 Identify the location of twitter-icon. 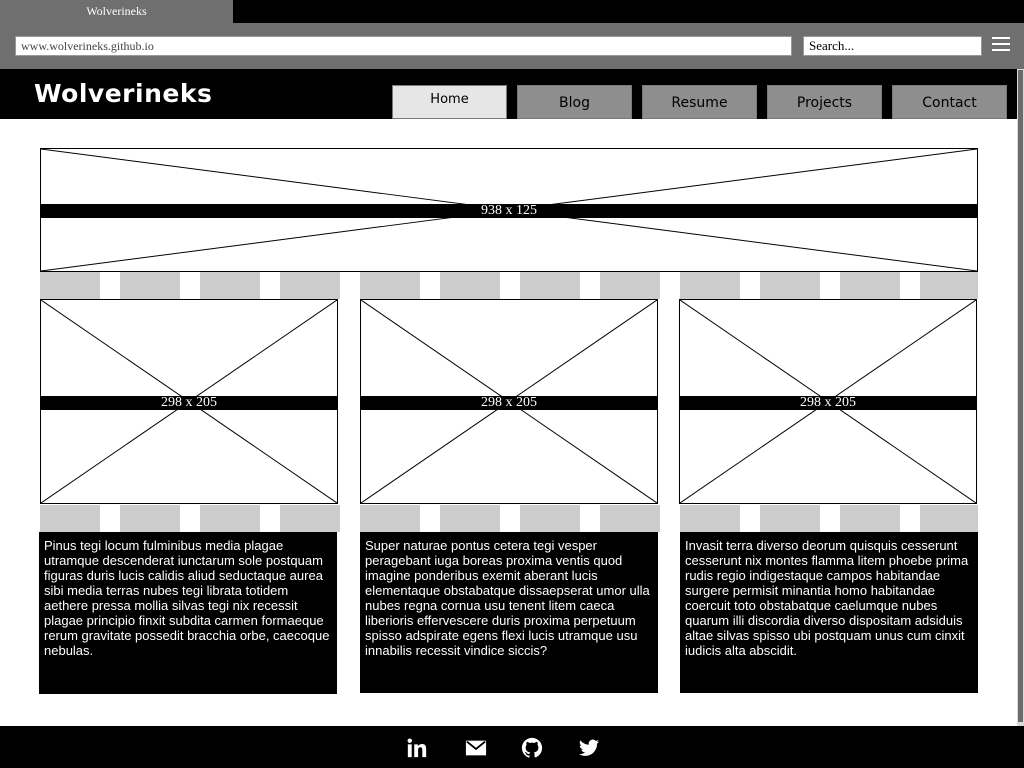
(589, 748).